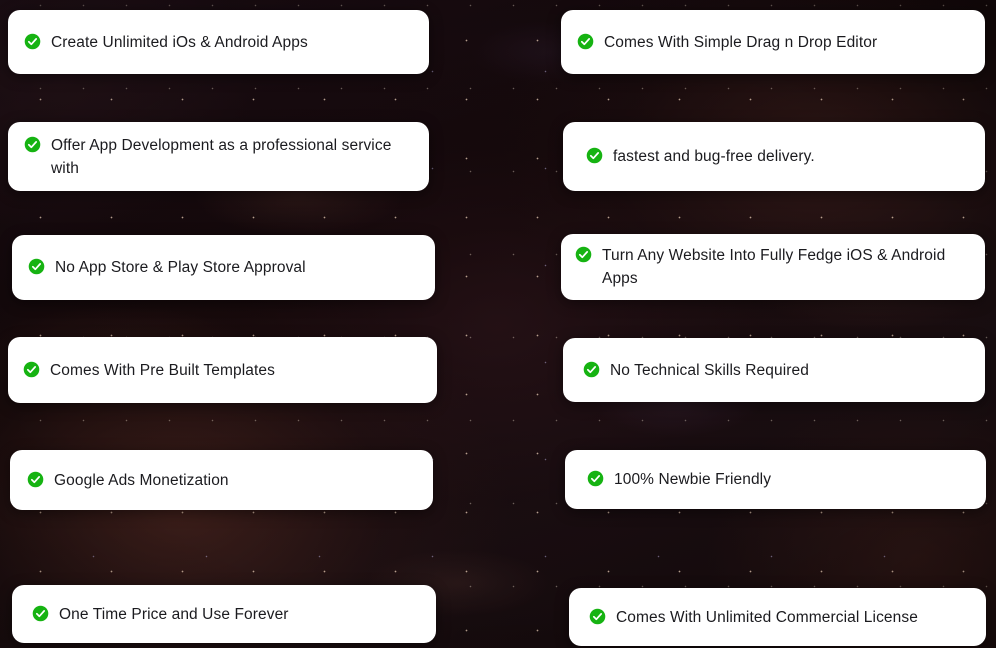 The width and height of the screenshot is (996, 648). I want to click on feature-card: Comes With Pre Built Templates, so click(222, 370).